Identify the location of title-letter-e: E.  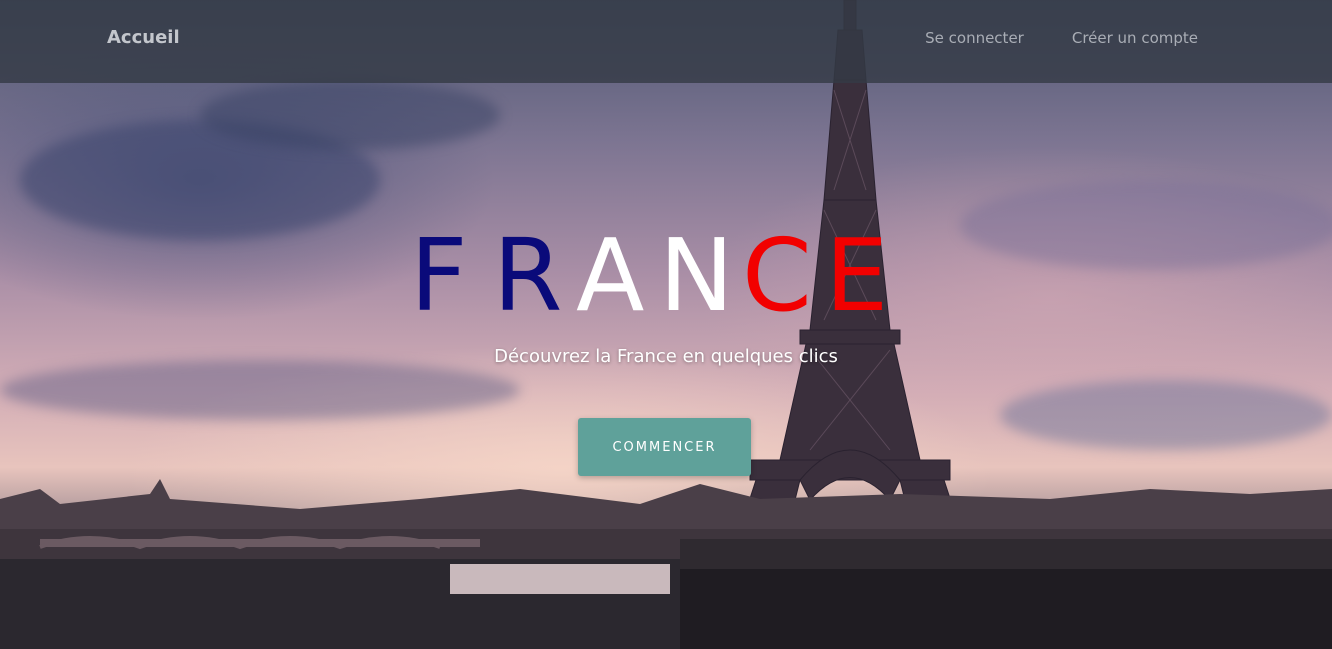
(857, 275).